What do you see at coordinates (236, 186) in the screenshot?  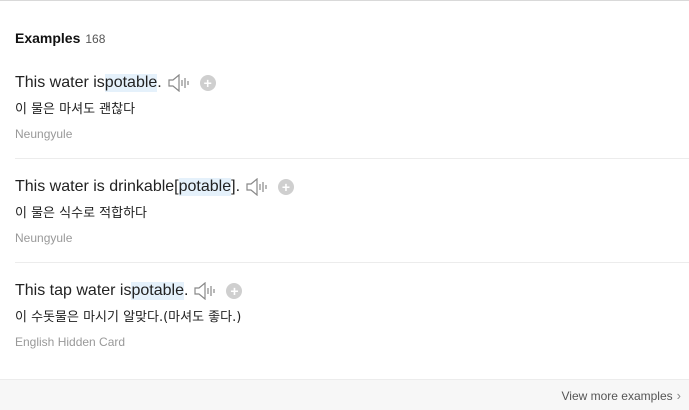 I see `sentence-text: ].` at bounding box center [236, 186].